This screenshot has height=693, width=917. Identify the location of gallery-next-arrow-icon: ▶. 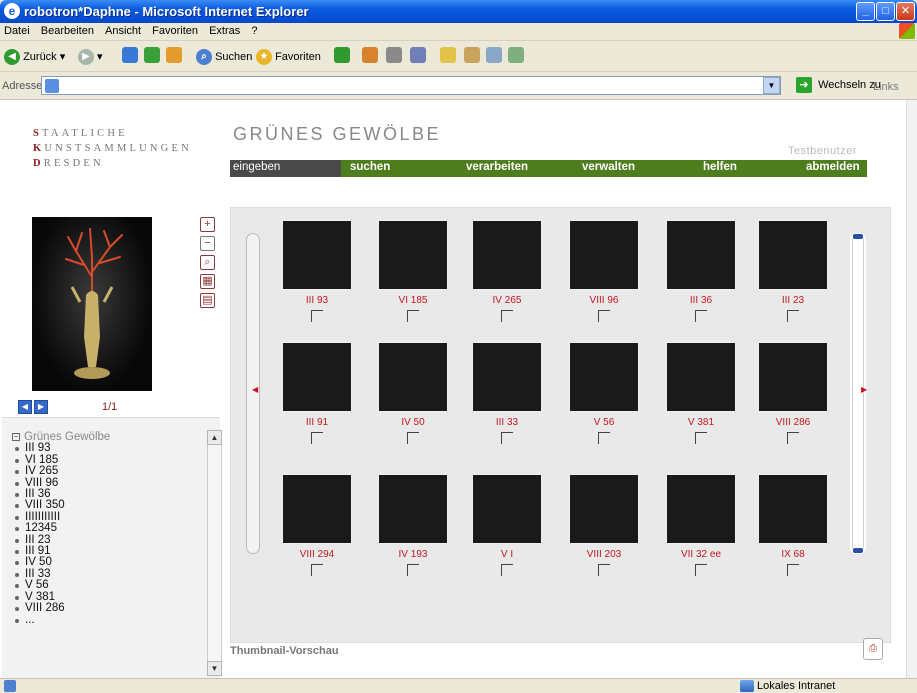
(864, 389).